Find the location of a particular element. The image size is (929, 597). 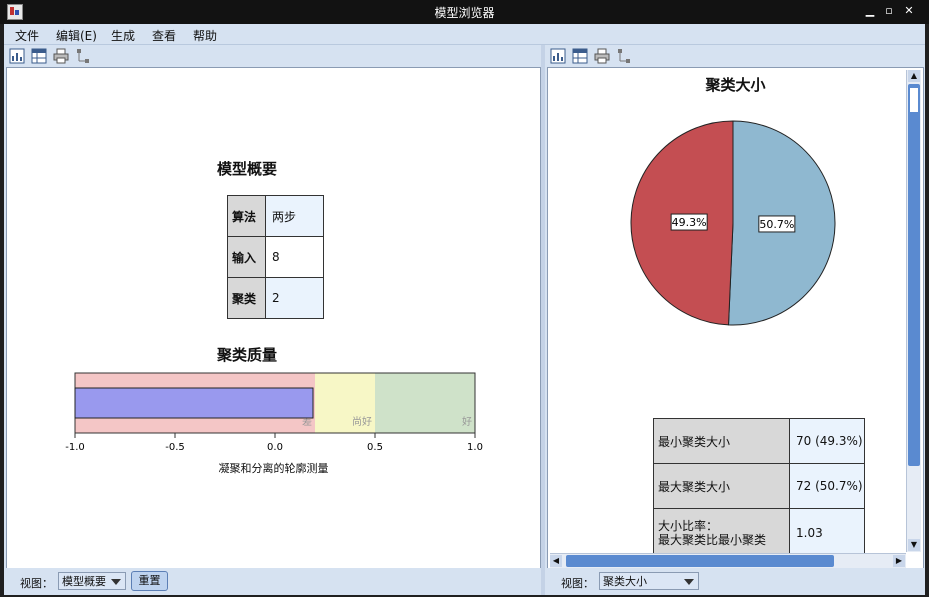

size-key: 大小比率： 最大聚类比最小聚类 is located at coordinates (721, 532).